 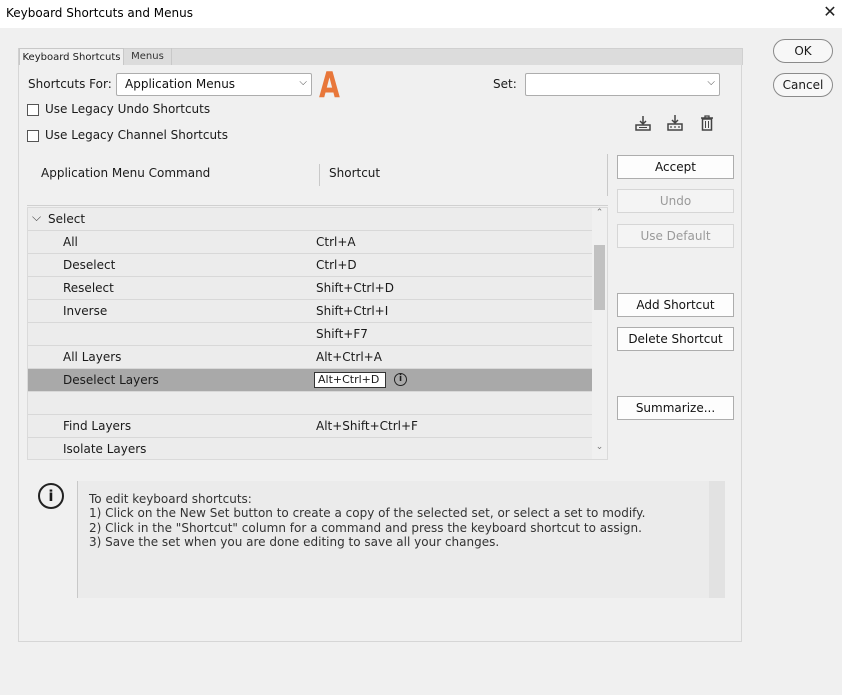 I want to click on command-cell: Deselect Layers, so click(x=111, y=380).